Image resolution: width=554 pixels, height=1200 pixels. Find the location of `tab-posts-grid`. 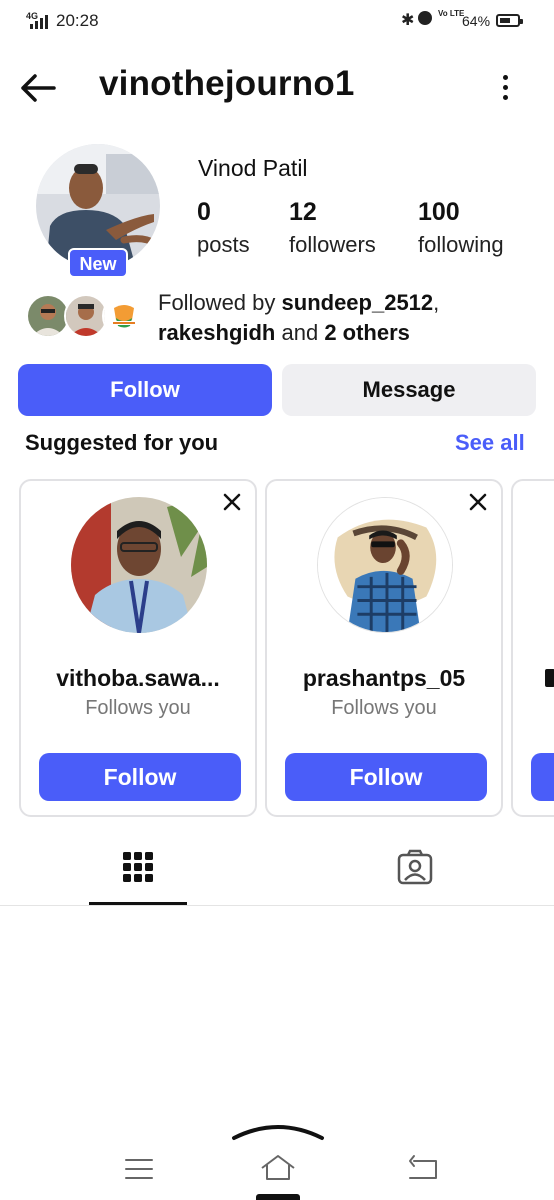

tab-posts-grid is located at coordinates (138, 875).